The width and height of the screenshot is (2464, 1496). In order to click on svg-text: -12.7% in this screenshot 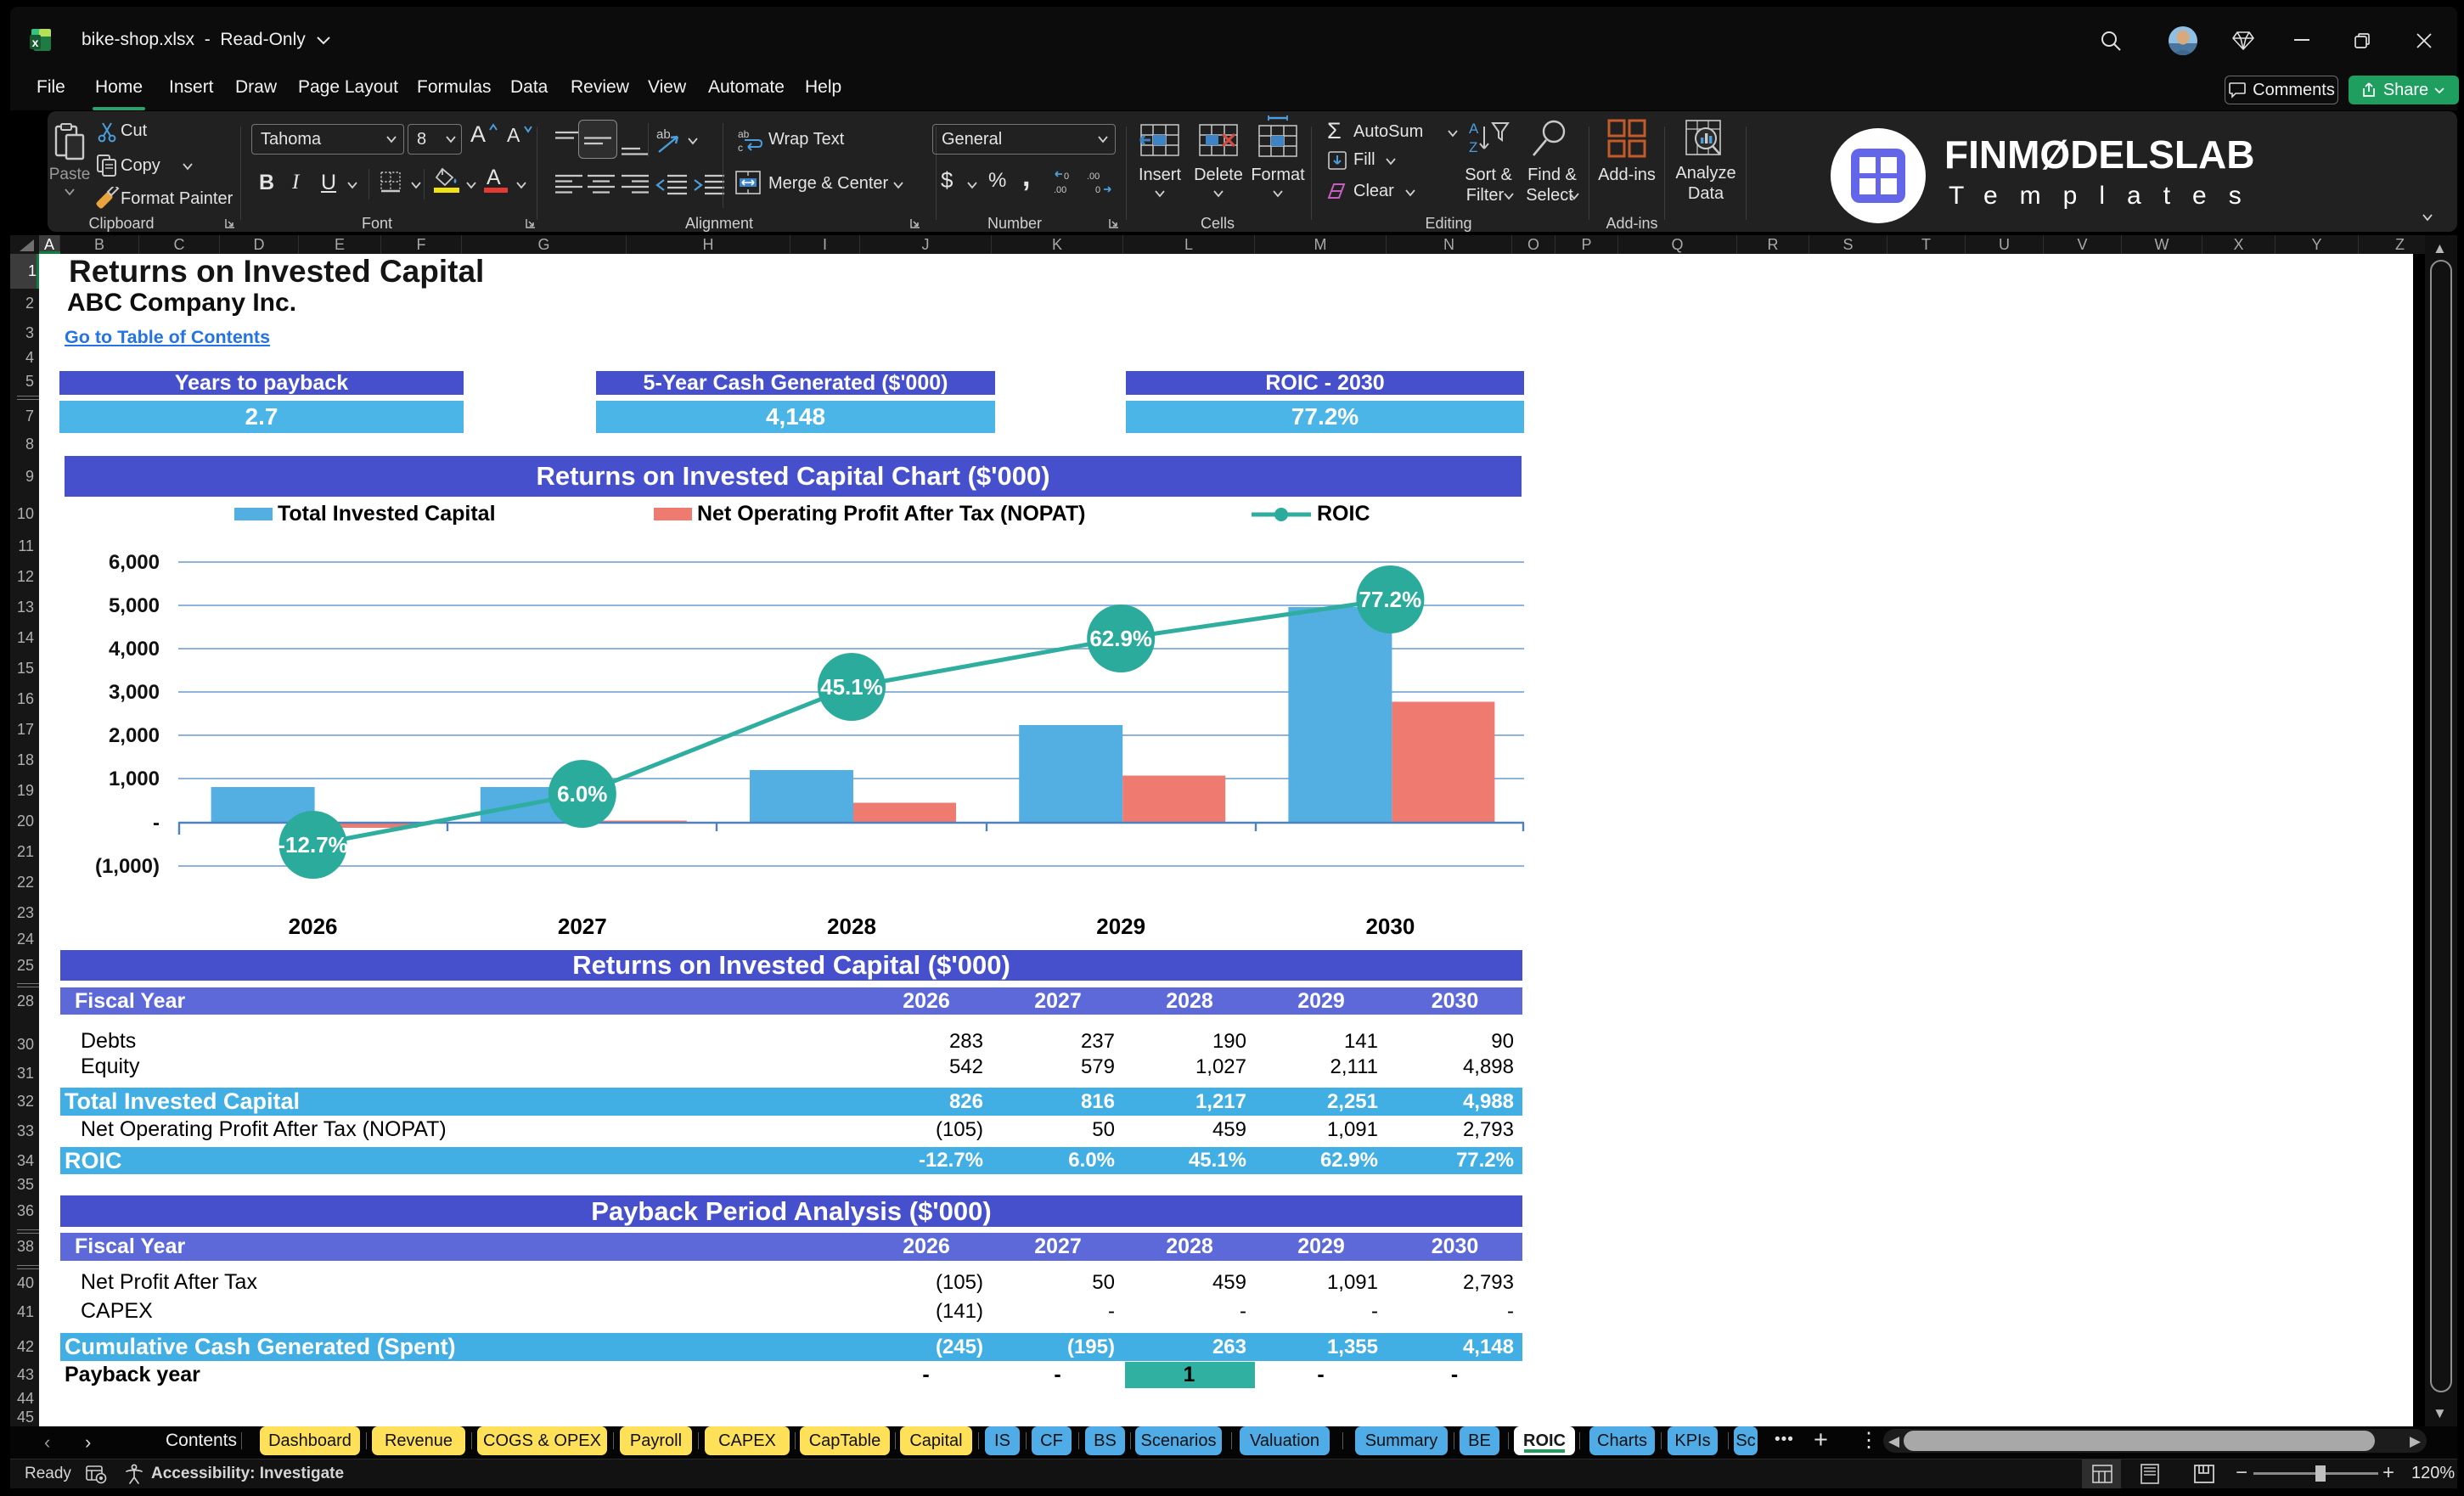, I will do `click(312, 845)`.